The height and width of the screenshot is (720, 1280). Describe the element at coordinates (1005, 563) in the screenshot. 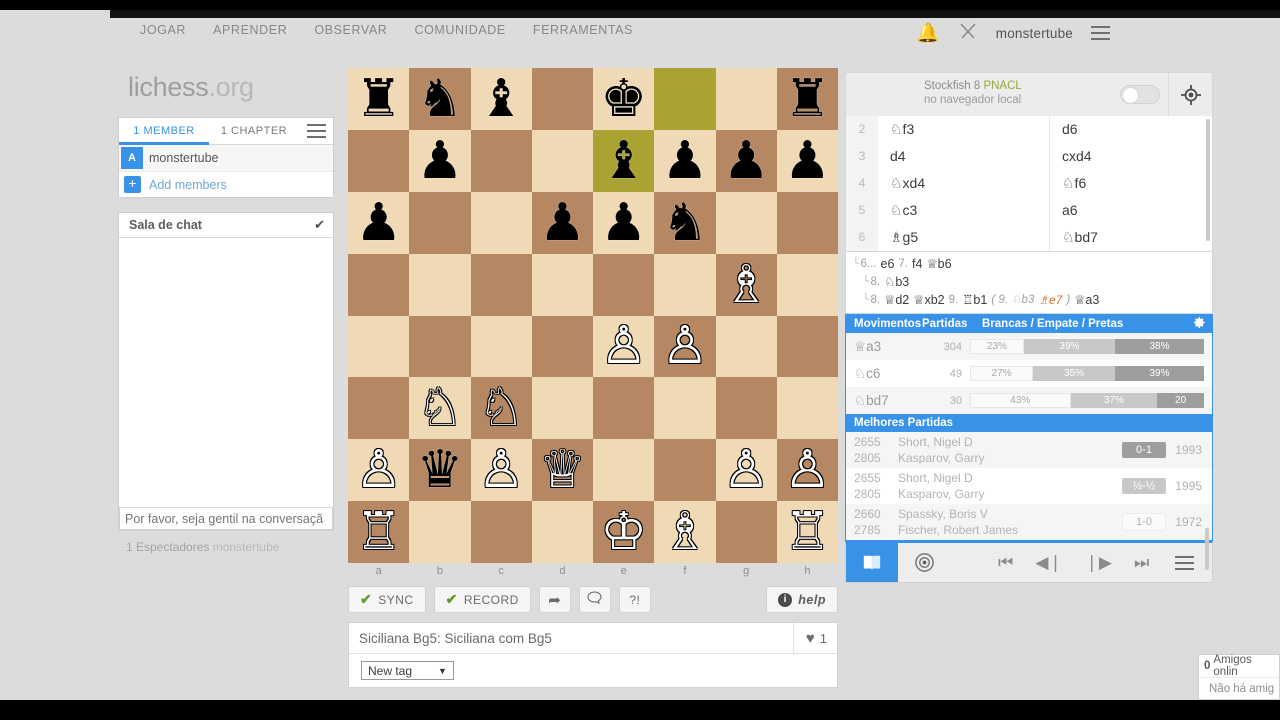

I see `first-move-button: ⏮` at that location.